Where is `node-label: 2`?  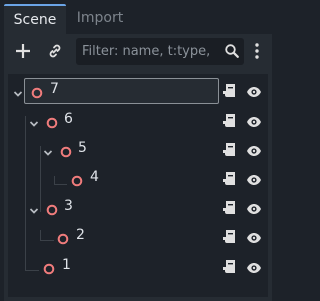 node-label: 2 is located at coordinates (80, 235).